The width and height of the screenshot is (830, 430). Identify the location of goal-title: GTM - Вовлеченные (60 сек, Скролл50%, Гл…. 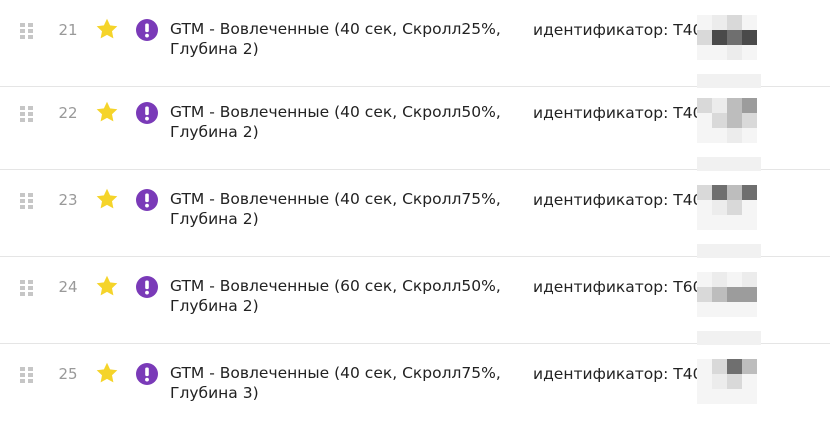
(340, 296).